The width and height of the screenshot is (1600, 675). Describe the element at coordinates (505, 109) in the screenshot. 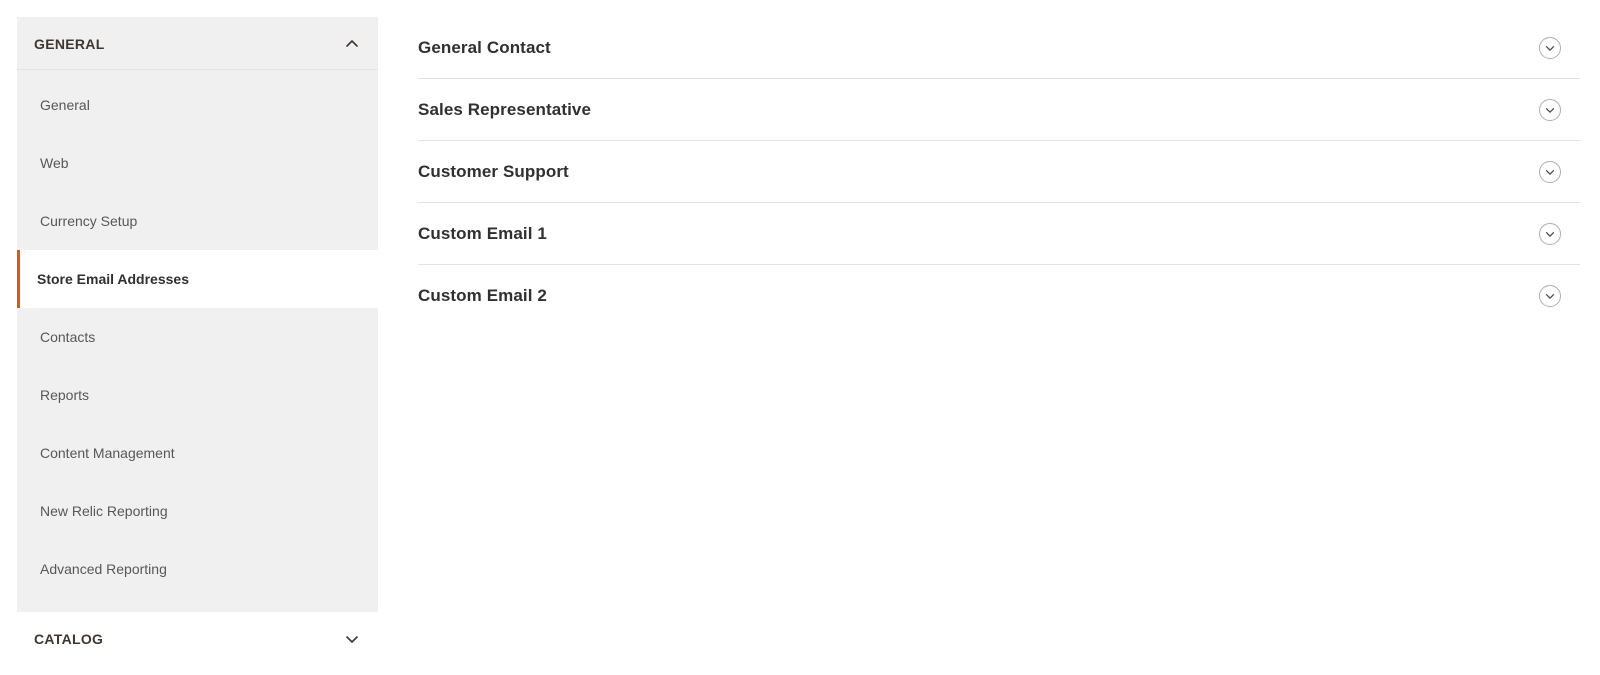

I see `section-title-sales-representative: Sales Representative` at that location.